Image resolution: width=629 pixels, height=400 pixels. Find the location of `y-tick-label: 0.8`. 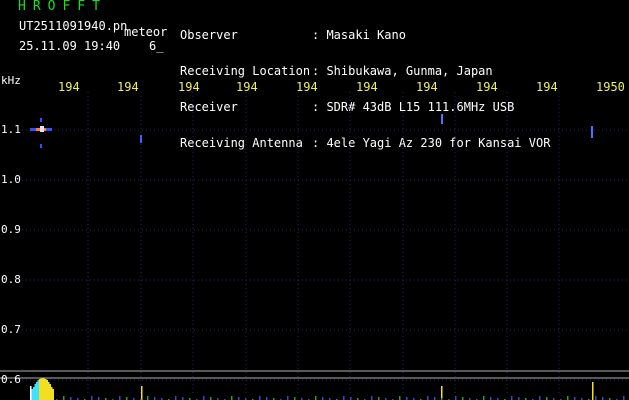

y-tick-label: 0.8 is located at coordinates (11, 279).